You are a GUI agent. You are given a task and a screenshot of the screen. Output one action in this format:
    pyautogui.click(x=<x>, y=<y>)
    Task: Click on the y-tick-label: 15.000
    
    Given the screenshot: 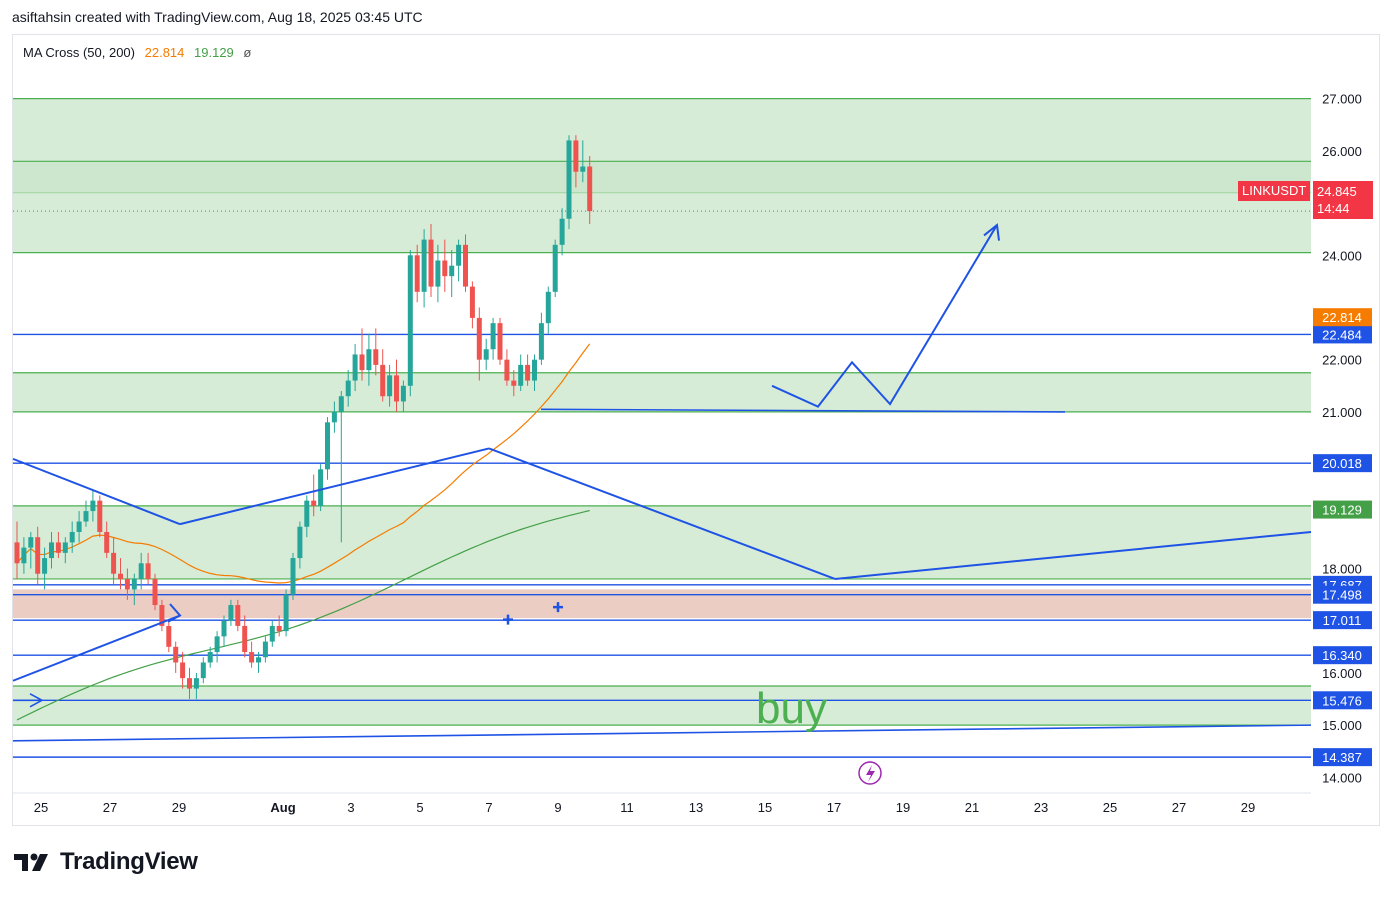 What is the action you would take?
    pyautogui.click(x=1342, y=725)
    